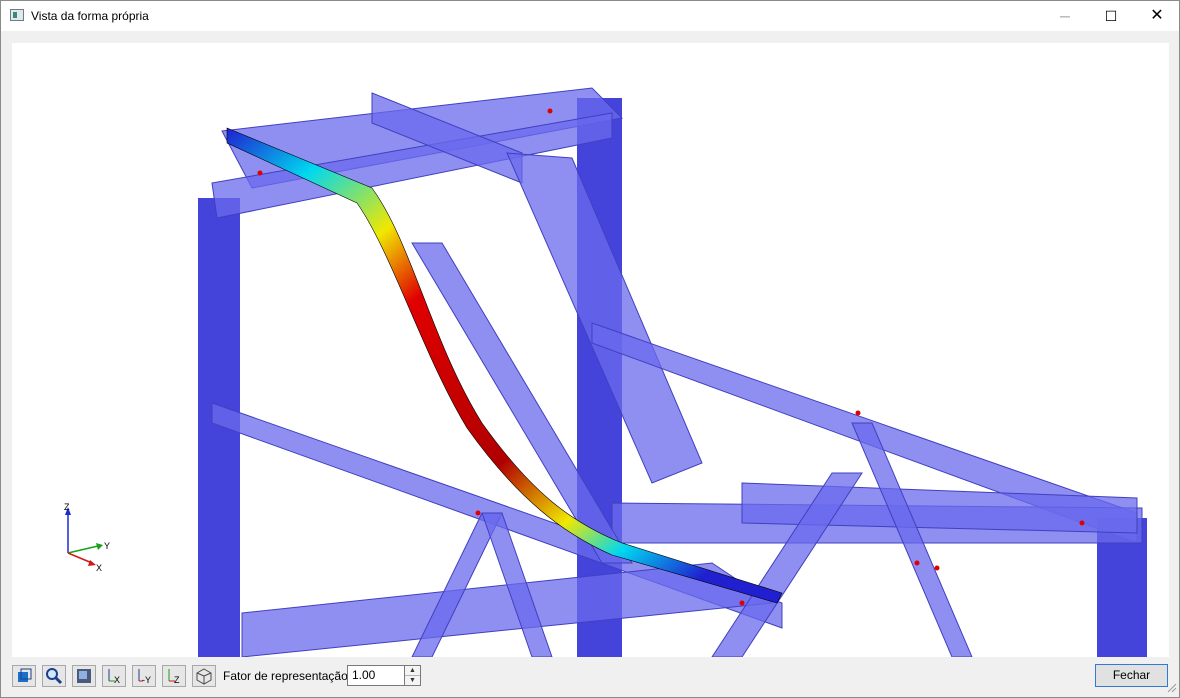  I want to click on axis-minus-y-icon: -Y, so click(144, 677).